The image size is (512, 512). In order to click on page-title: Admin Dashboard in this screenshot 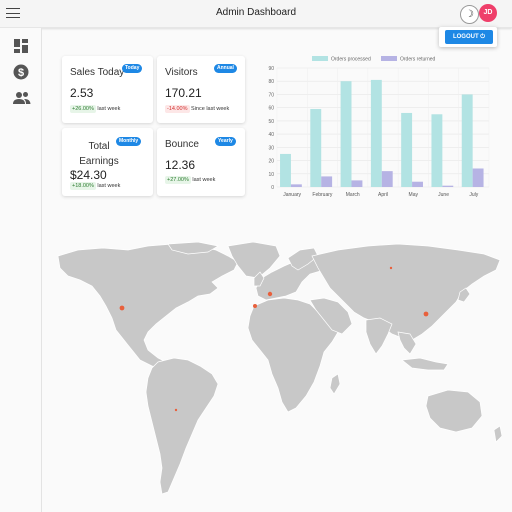, I will do `click(256, 12)`.